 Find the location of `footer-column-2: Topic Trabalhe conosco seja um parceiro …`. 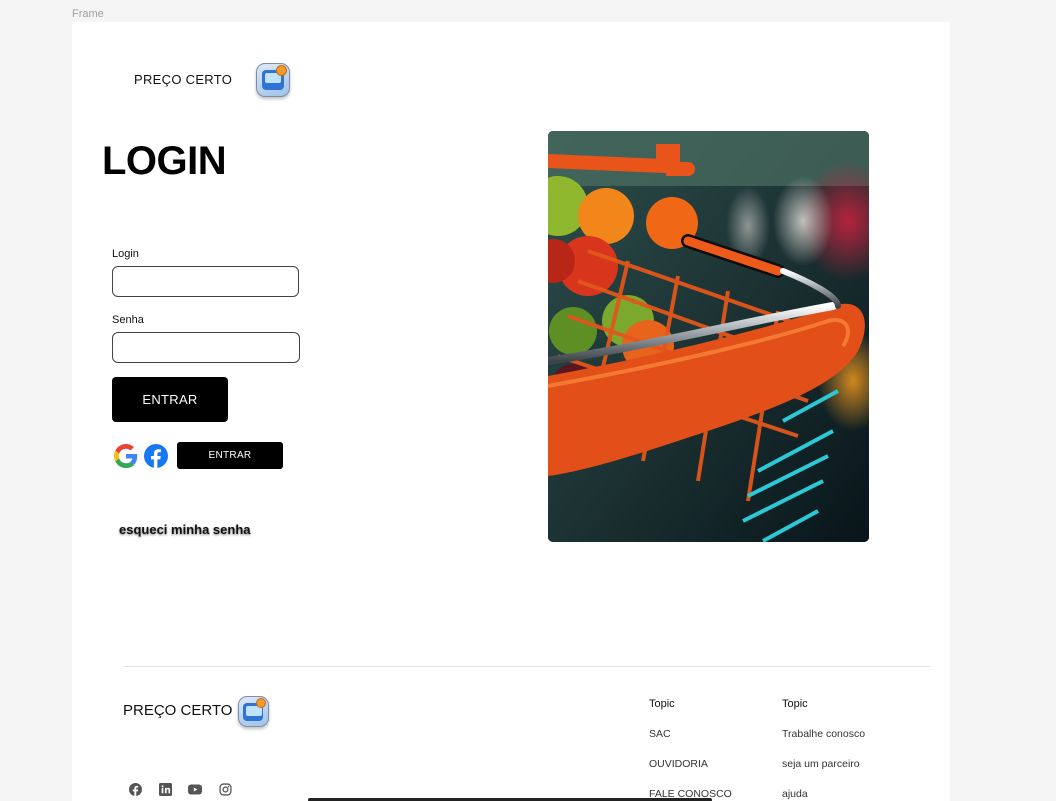

footer-column-2: Topic Trabalhe conosco seja um parceiro … is located at coordinates (823, 749).